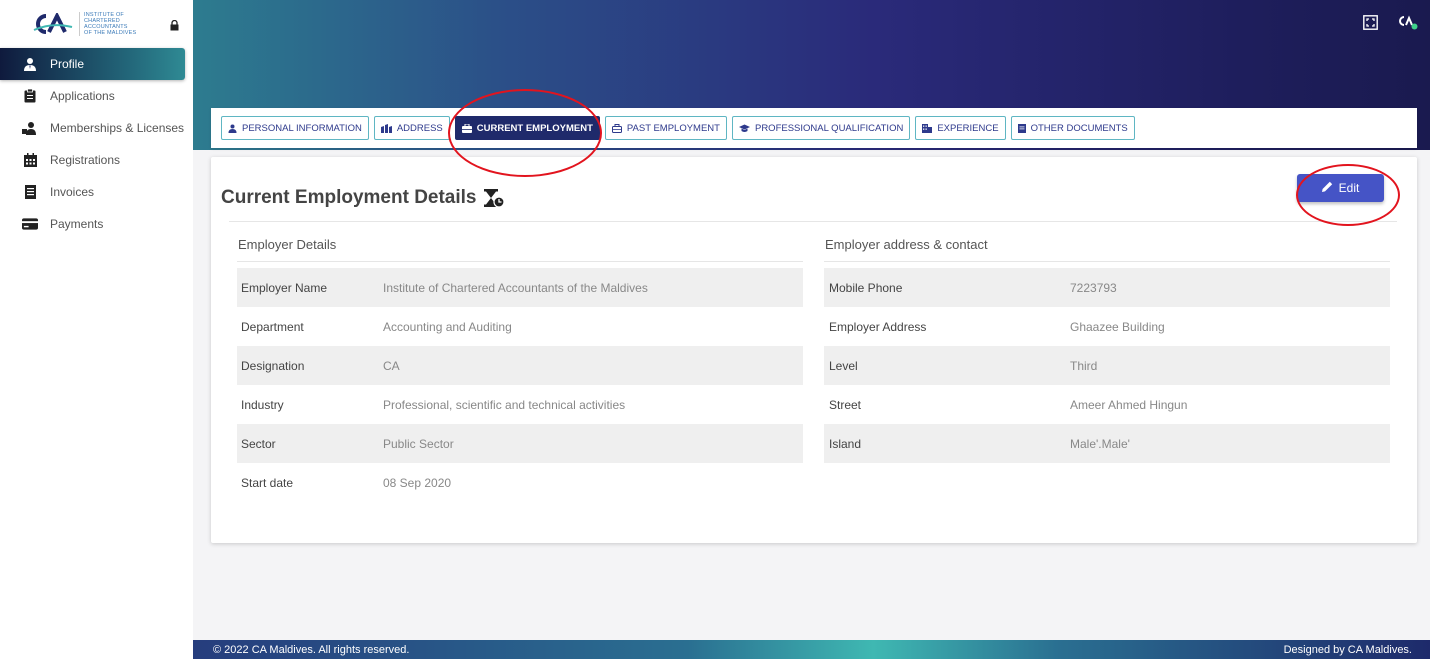  Describe the element at coordinates (30, 192) in the screenshot. I see `receipt-icon` at that location.